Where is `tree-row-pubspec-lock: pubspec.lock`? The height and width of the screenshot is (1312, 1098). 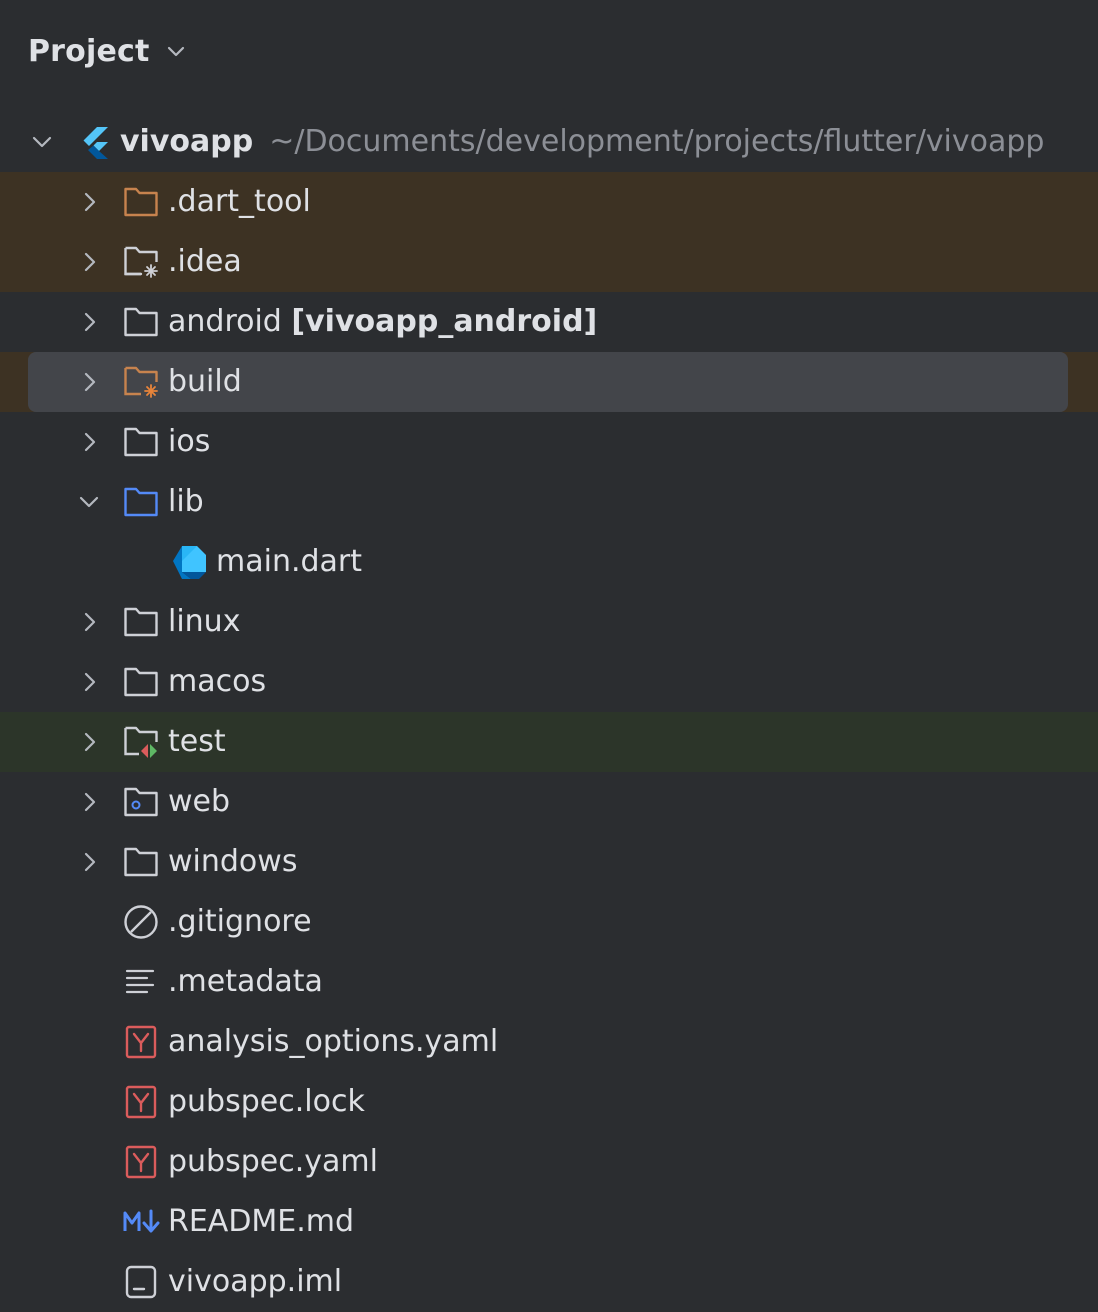
tree-row-pubspec-lock: pubspec.lock is located at coordinates (549, 1102).